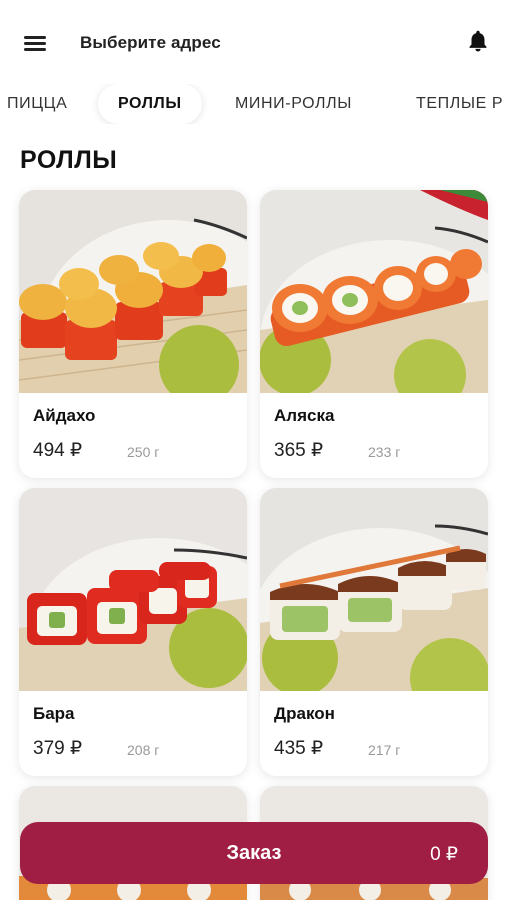 This screenshot has width=507, height=900. What do you see at coordinates (304, 415) in the screenshot?
I see `product-name: Аляска` at bounding box center [304, 415].